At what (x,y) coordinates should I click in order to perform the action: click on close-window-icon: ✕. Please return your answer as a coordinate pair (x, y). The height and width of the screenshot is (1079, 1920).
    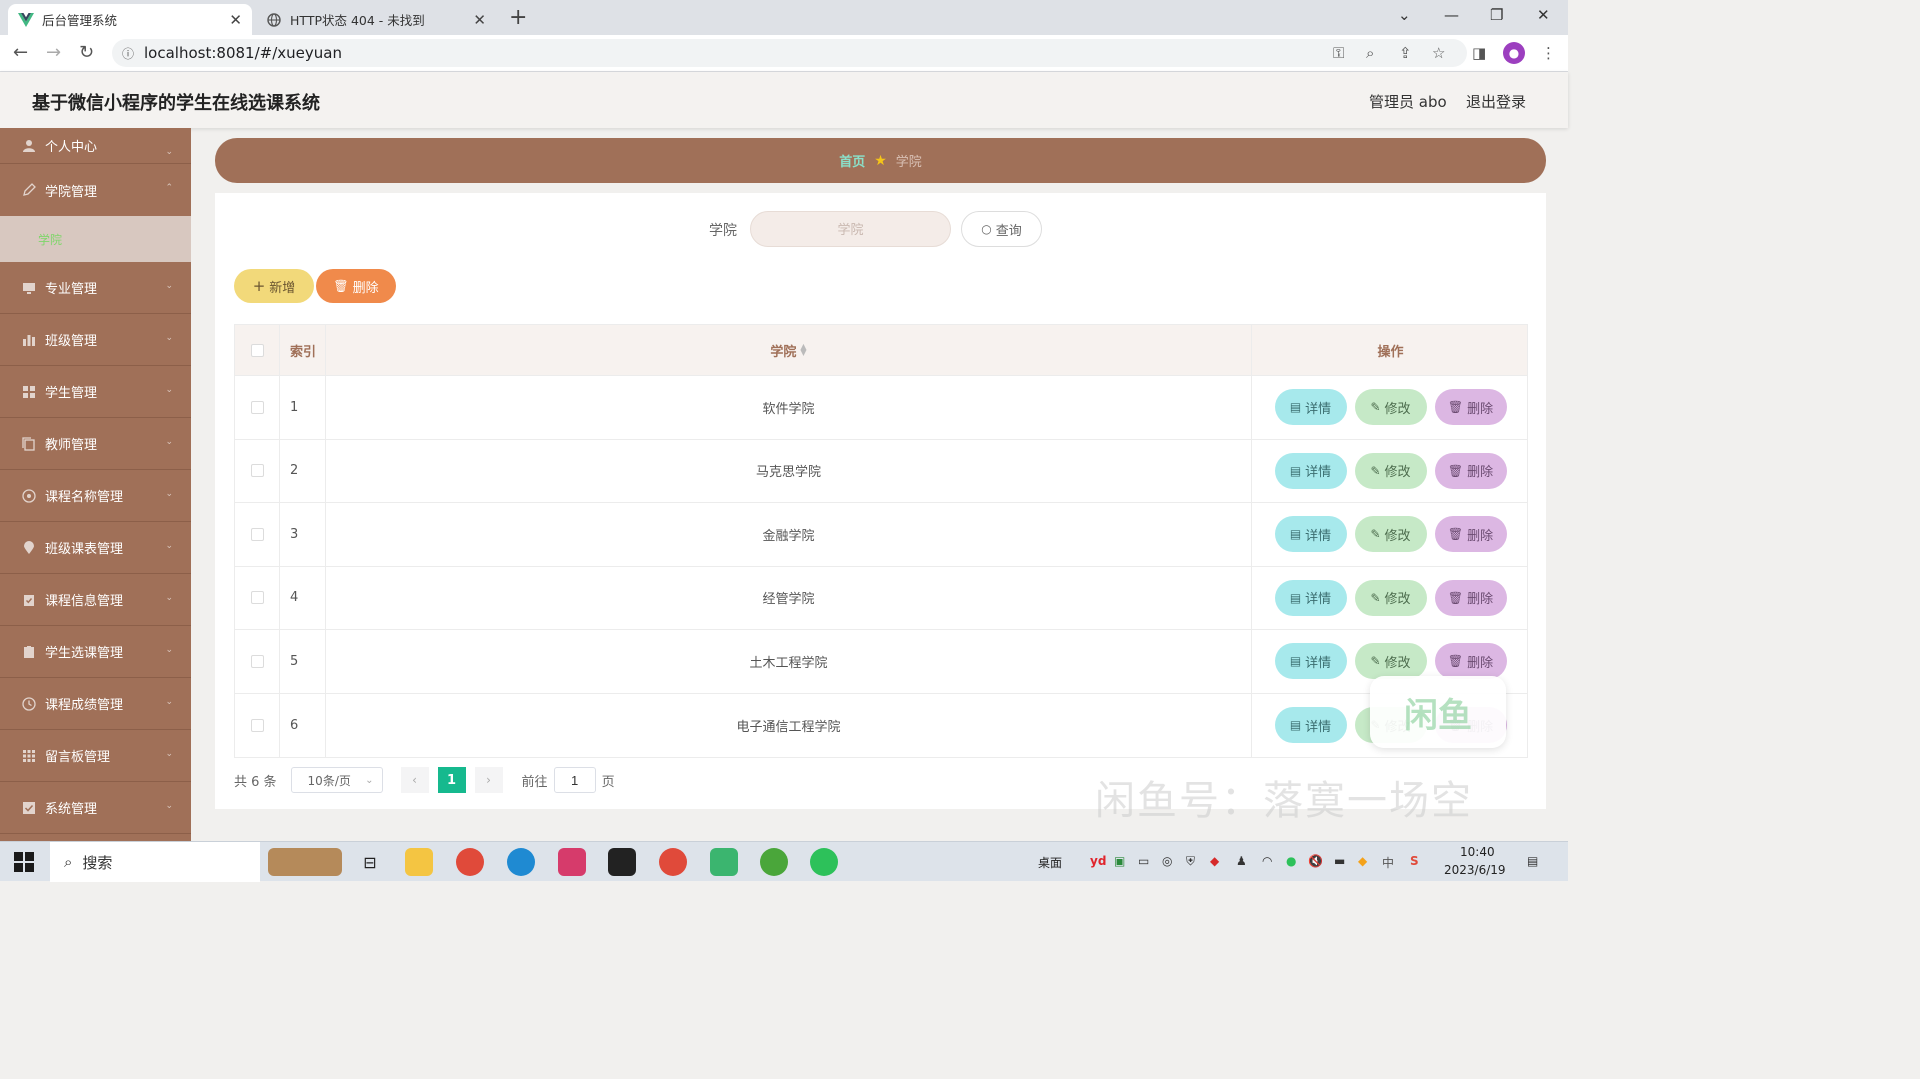
    Looking at the image, I should click on (1543, 15).